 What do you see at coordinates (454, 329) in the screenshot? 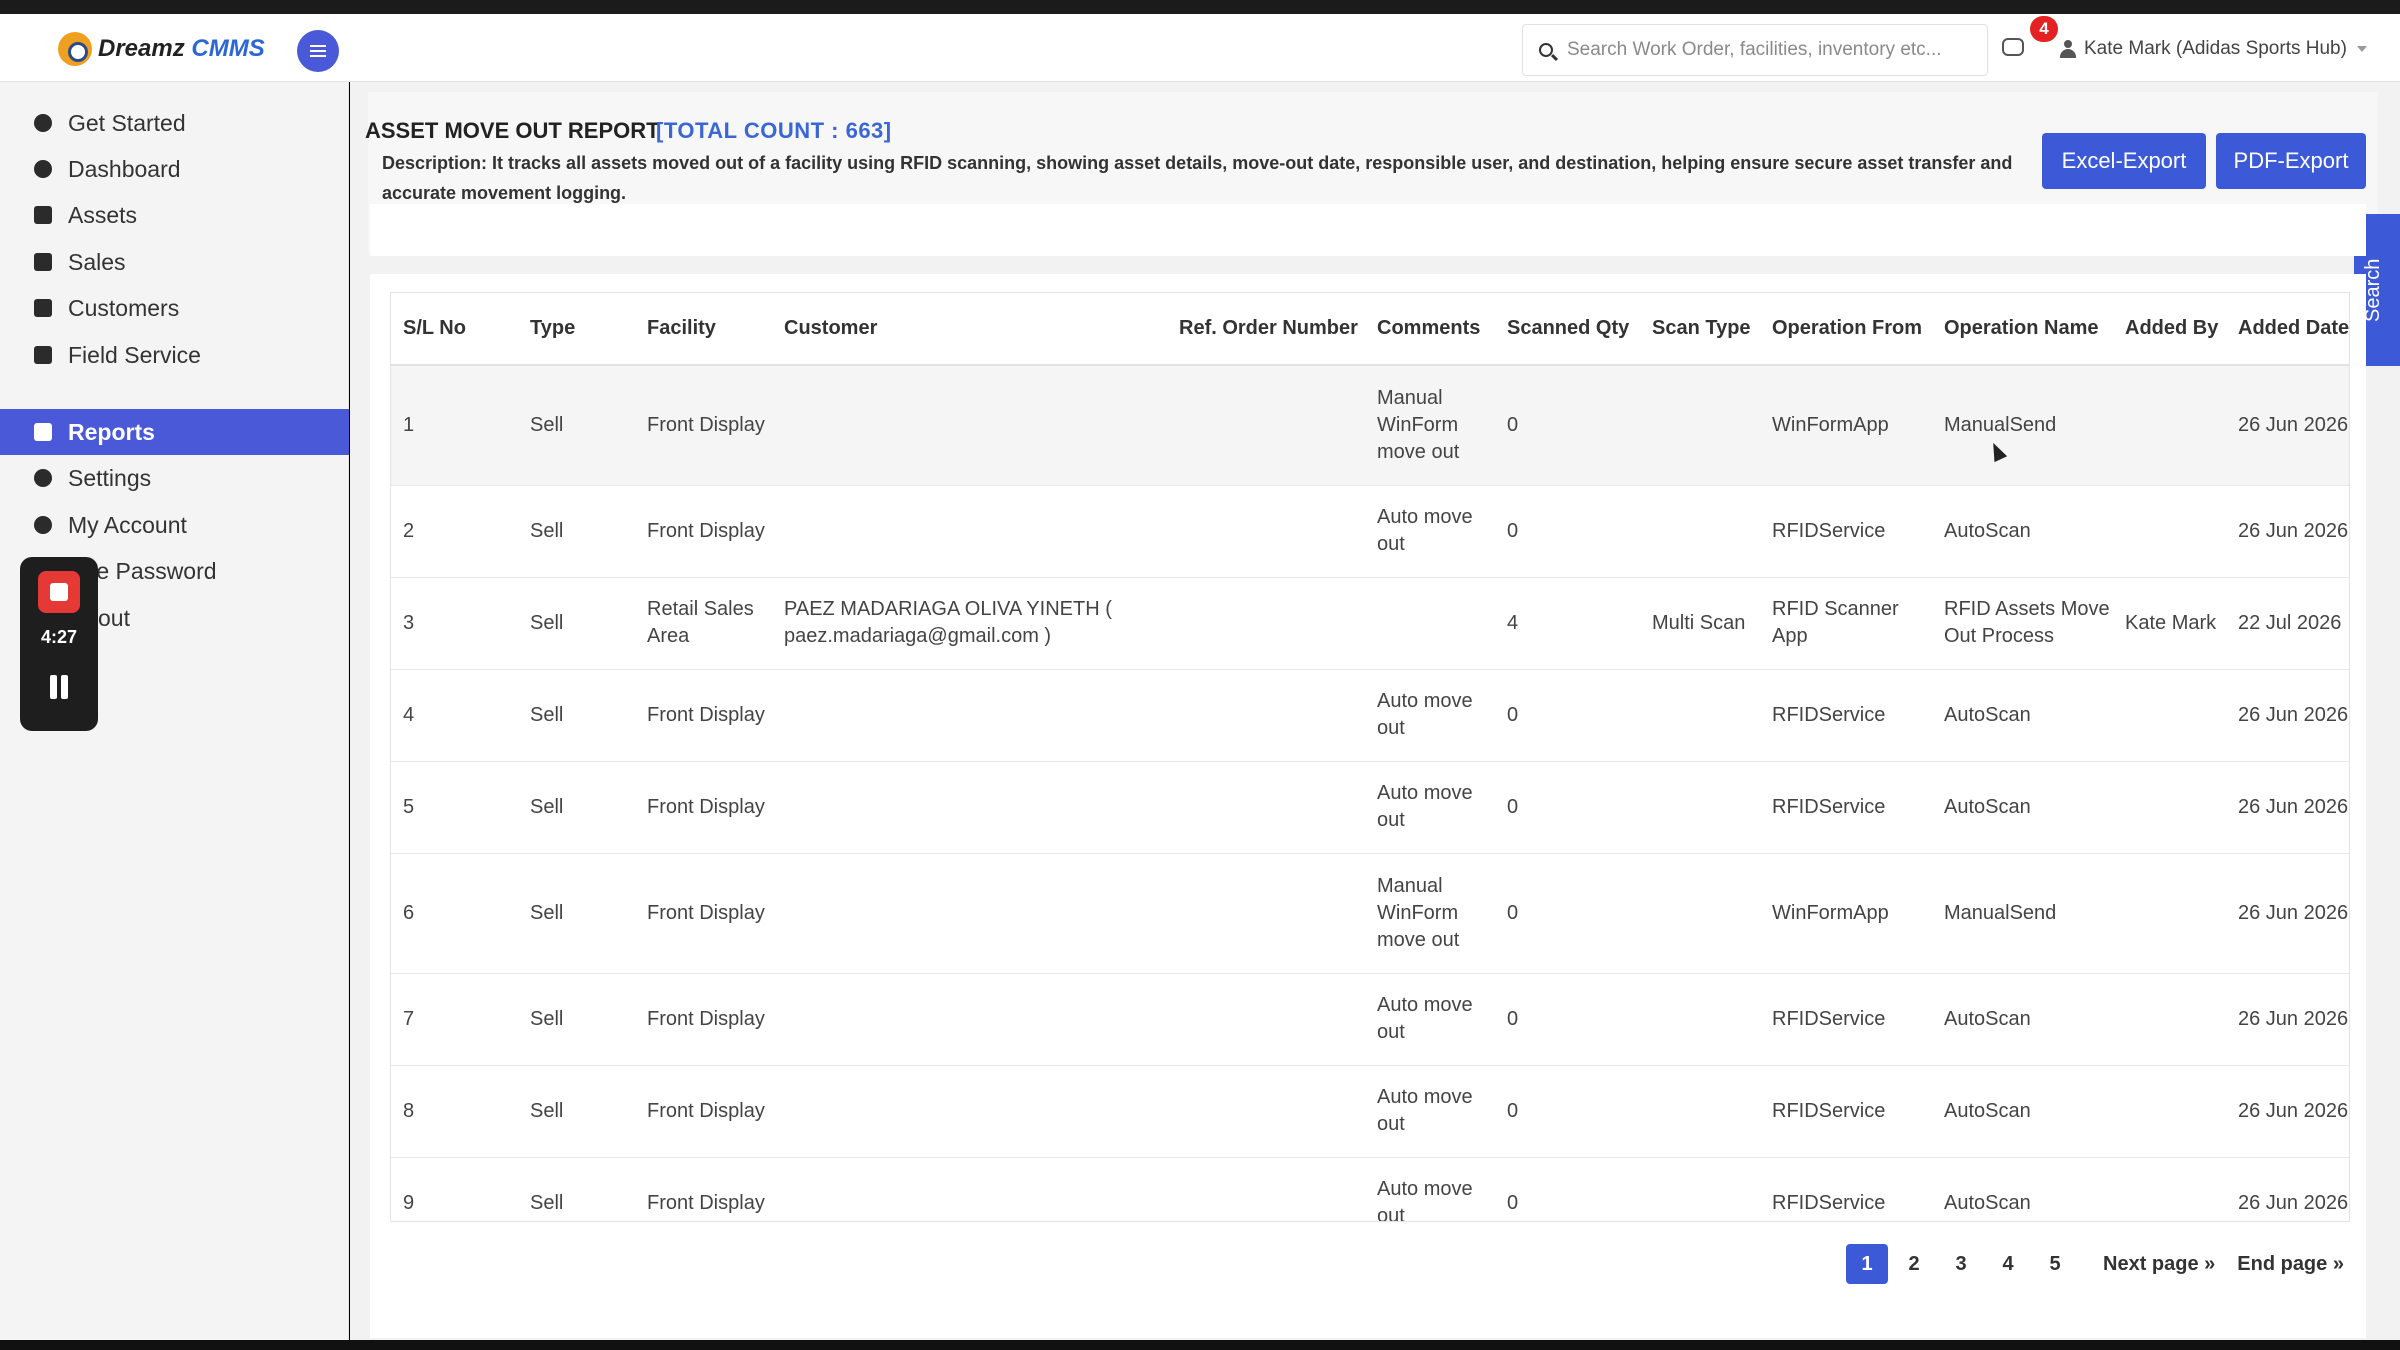
I see `column-header: S/L No` at bounding box center [454, 329].